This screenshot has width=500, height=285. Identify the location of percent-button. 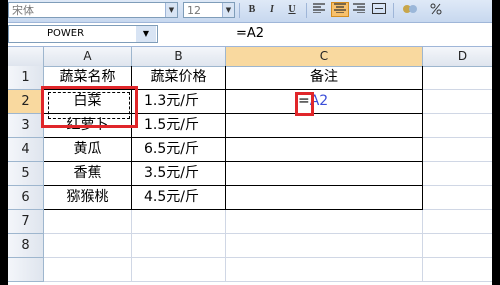
(436, 10).